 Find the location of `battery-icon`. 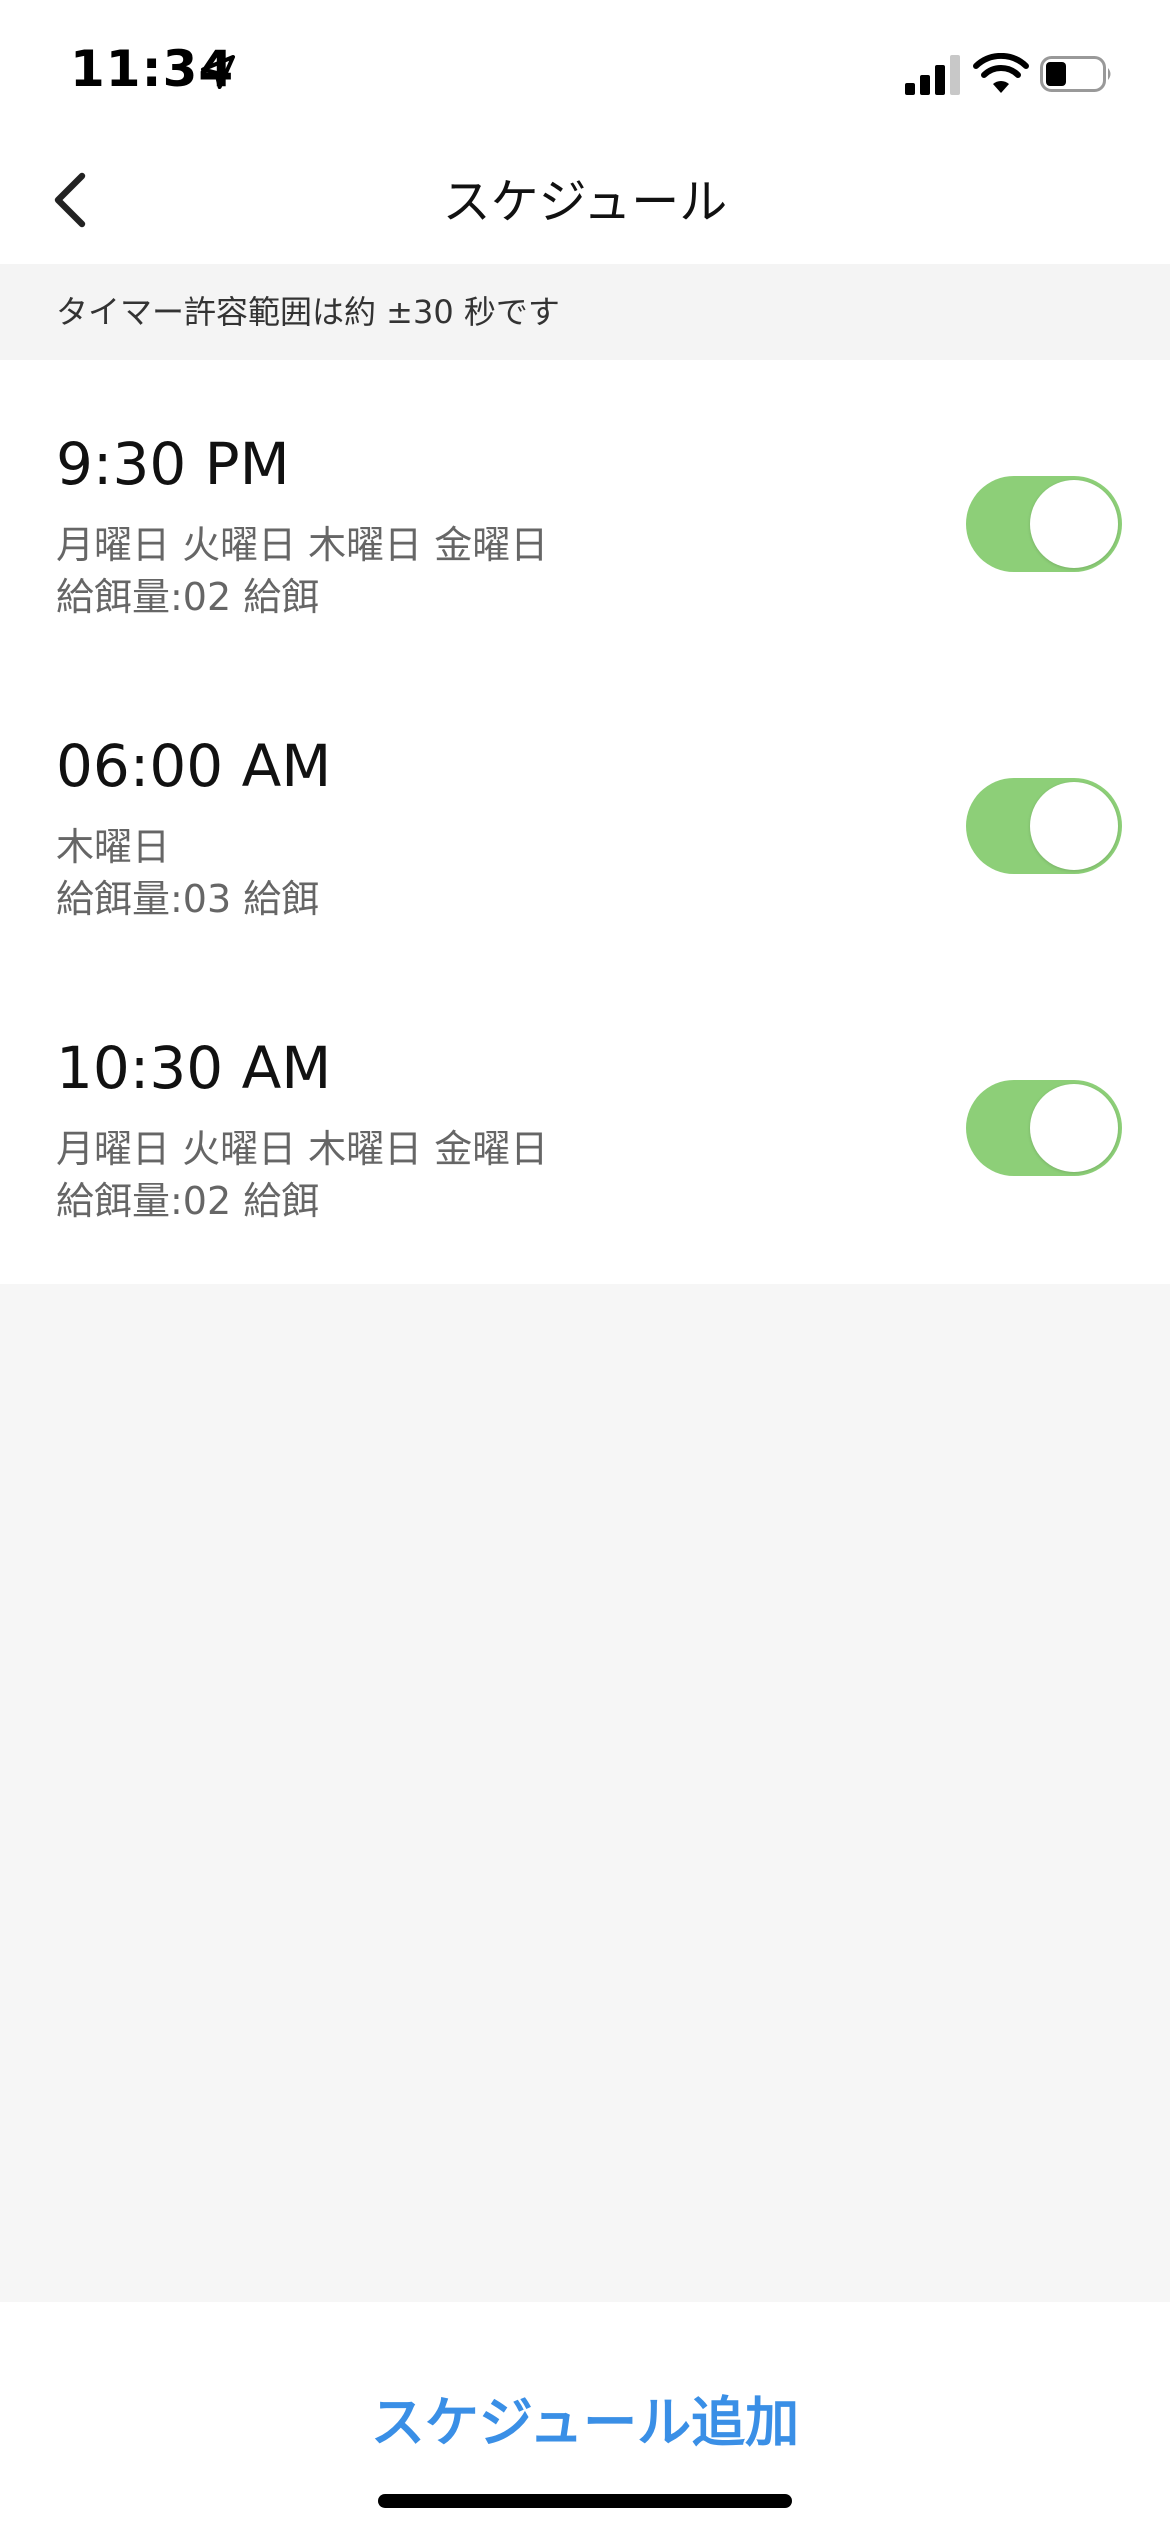

battery-icon is located at coordinates (1075, 74).